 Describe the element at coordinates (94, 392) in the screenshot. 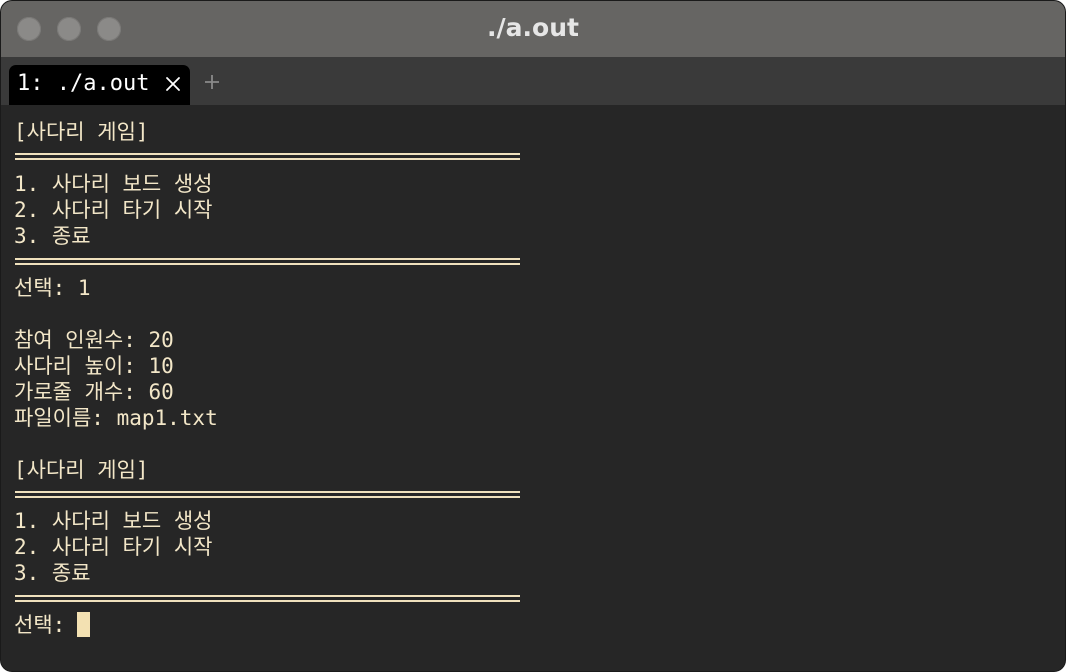

I see `rungs-count-line: 가로줄 개수: 60` at that location.